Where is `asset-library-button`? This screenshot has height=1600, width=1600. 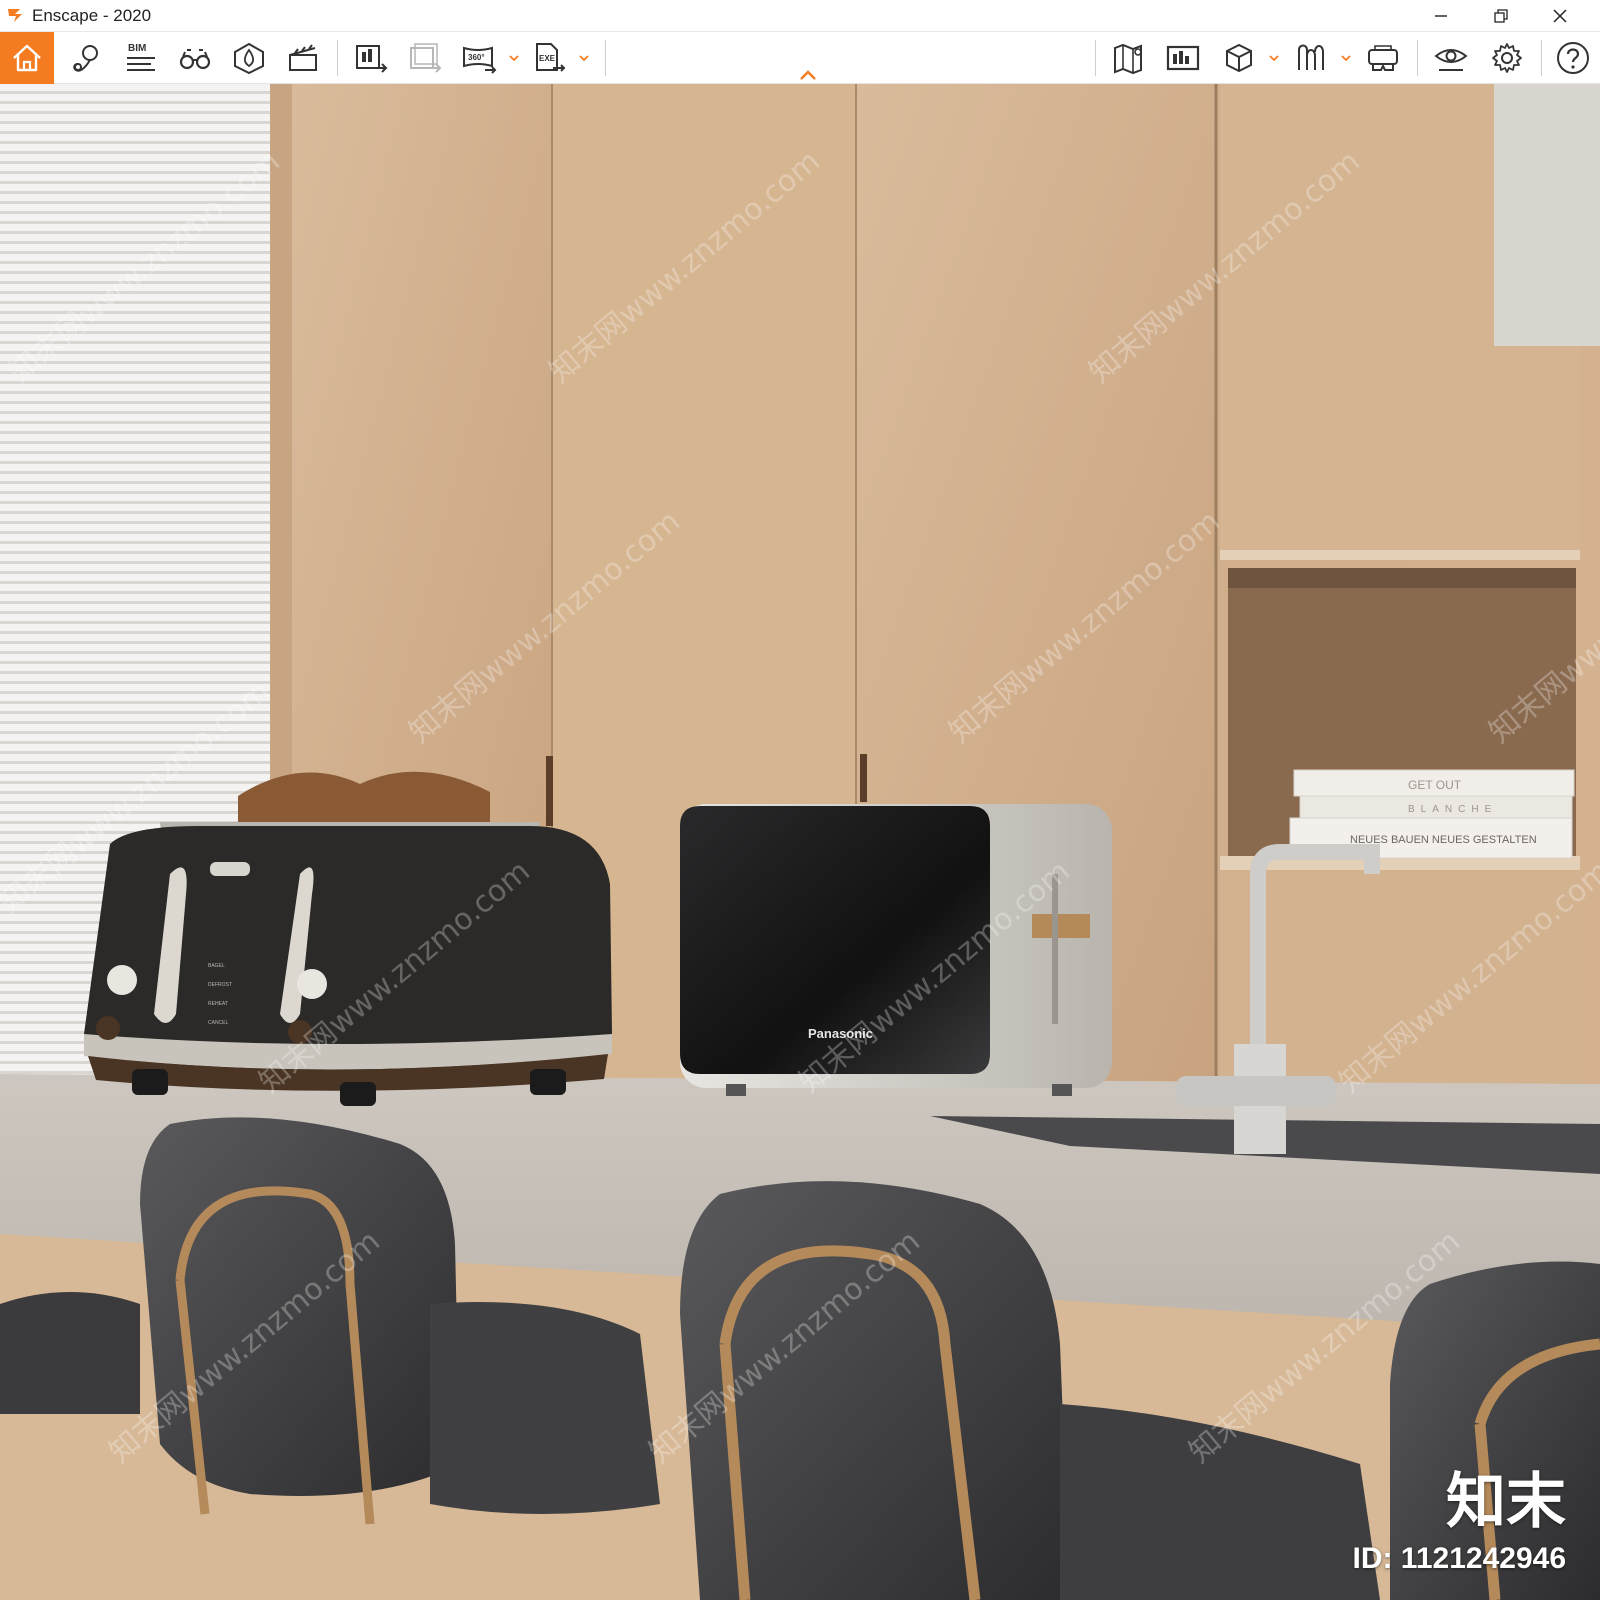 asset-library-button is located at coordinates (1245, 58).